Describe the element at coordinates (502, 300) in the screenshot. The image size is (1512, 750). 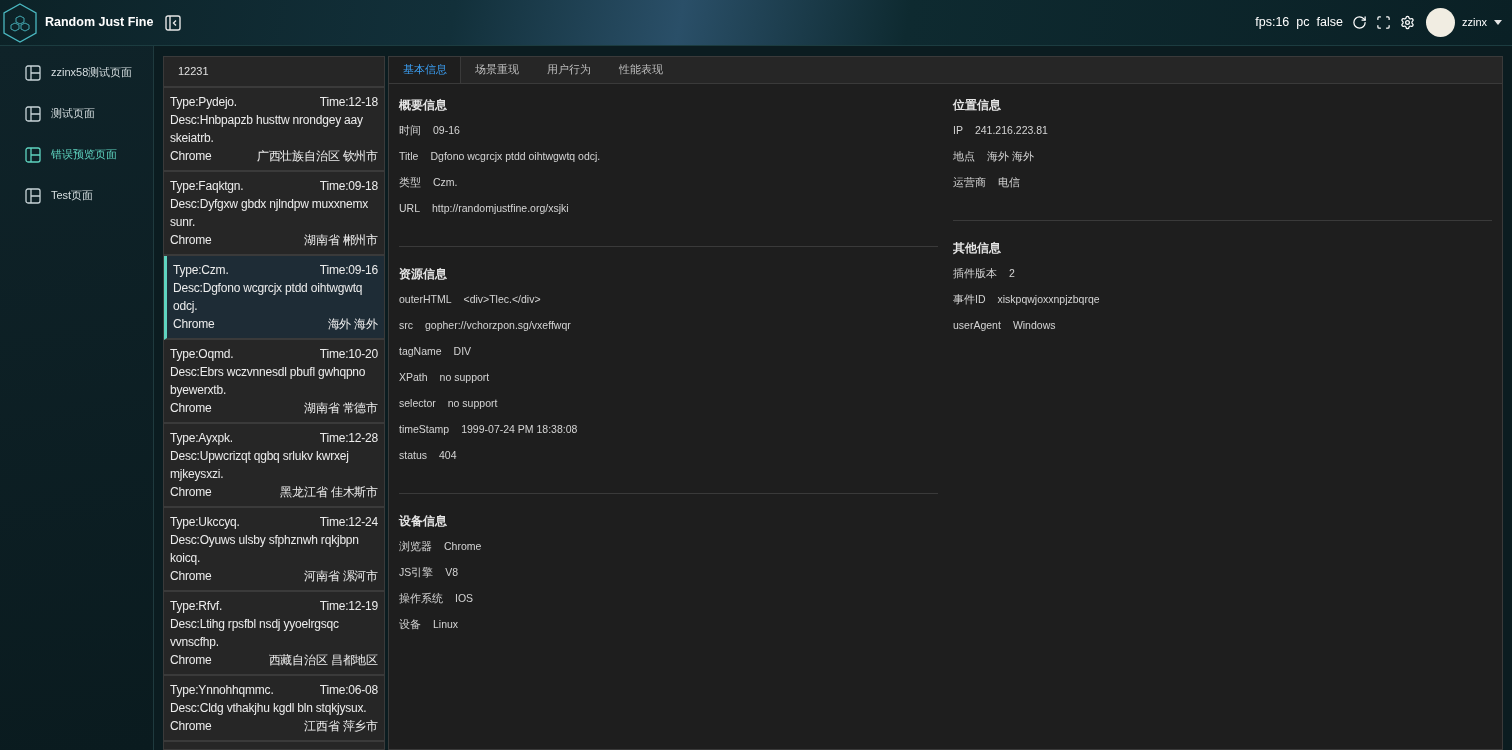
I see `field-value: <div>Tlec.</div>` at that location.